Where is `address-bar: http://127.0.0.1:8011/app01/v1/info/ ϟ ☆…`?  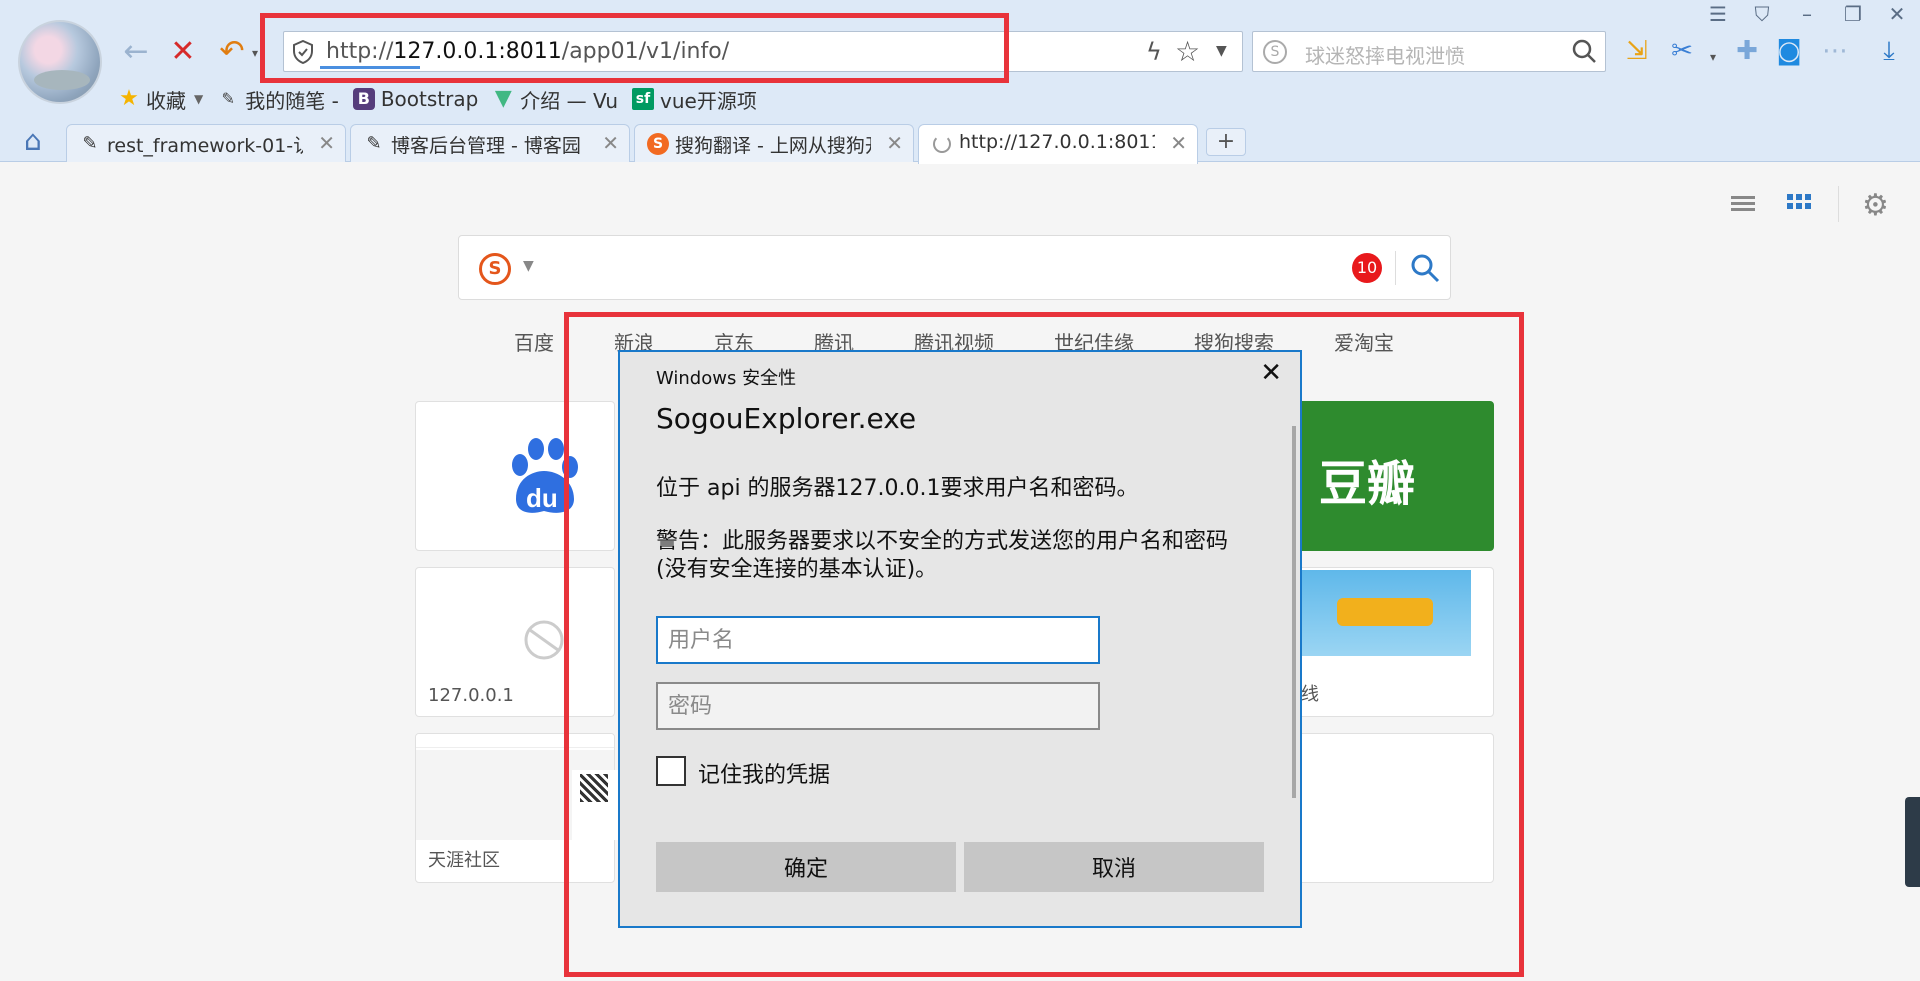 address-bar: http://127.0.0.1:8011/app01/v1/info/ ϟ ☆… is located at coordinates (763, 51).